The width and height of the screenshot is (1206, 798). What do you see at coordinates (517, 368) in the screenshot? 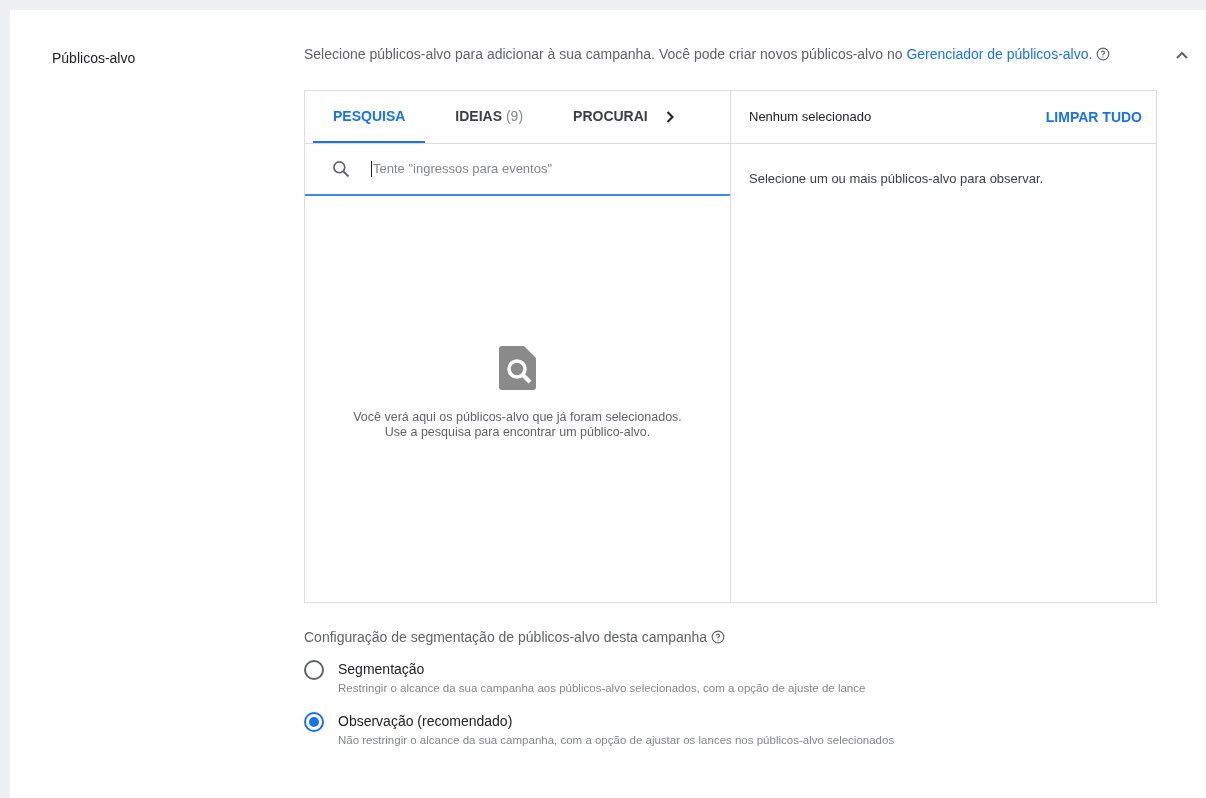
I see `document-search-icon` at bounding box center [517, 368].